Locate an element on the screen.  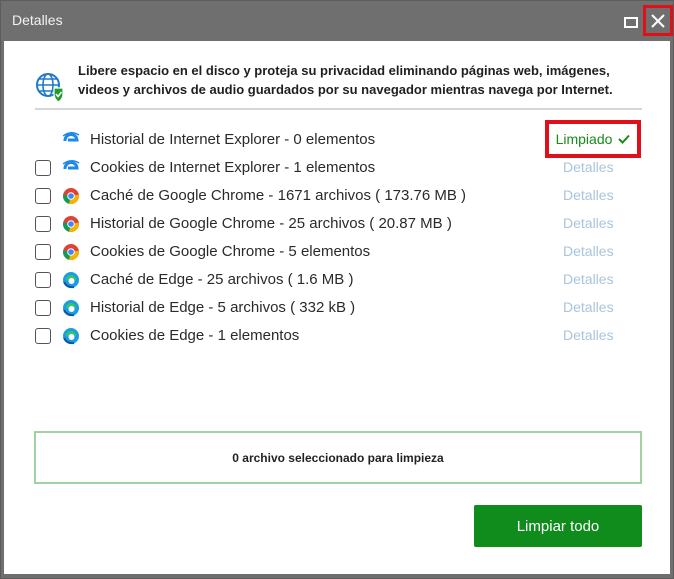
close-icon is located at coordinates (658, 20).